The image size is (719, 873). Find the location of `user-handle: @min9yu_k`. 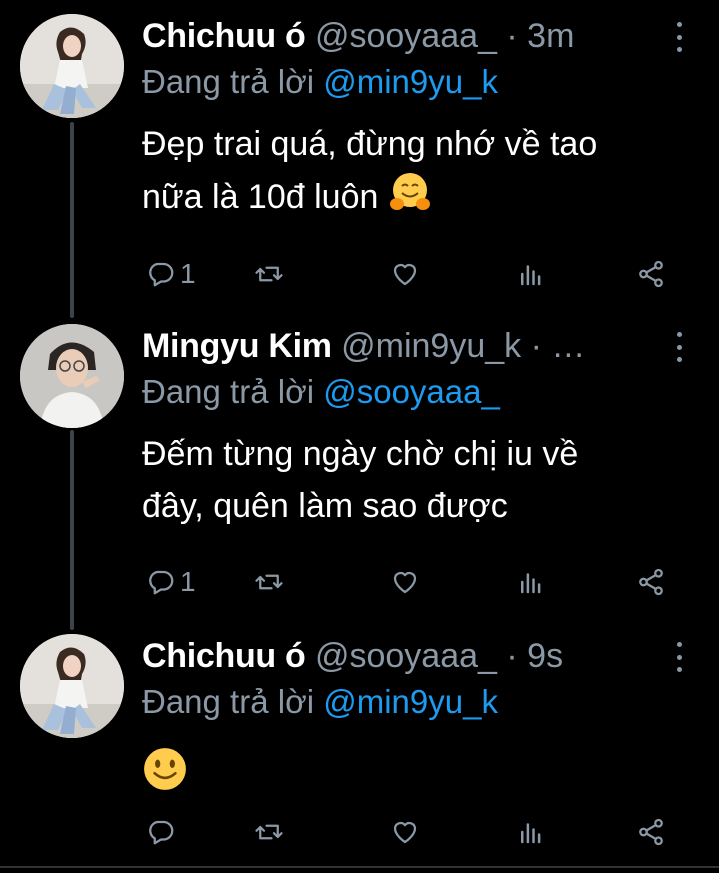

user-handle: @min9yu_k is located at coordinates (431, 346).